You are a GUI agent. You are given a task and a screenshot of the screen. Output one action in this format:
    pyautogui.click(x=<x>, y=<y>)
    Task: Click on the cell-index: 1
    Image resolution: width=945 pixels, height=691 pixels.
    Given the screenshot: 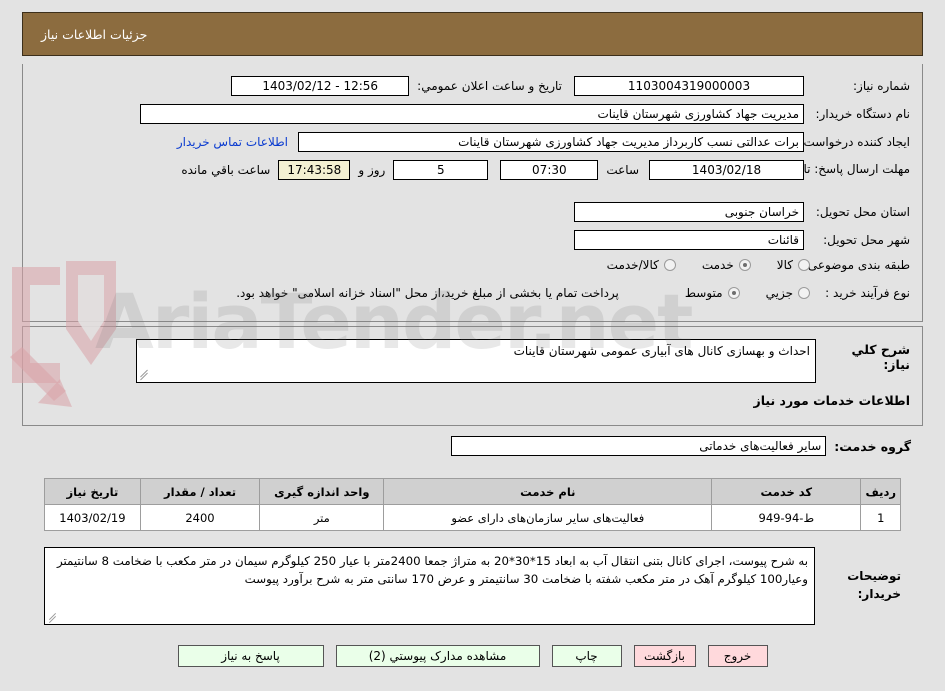 What is the action you would take?
    pyautogui.click(x=880, y=517)
    